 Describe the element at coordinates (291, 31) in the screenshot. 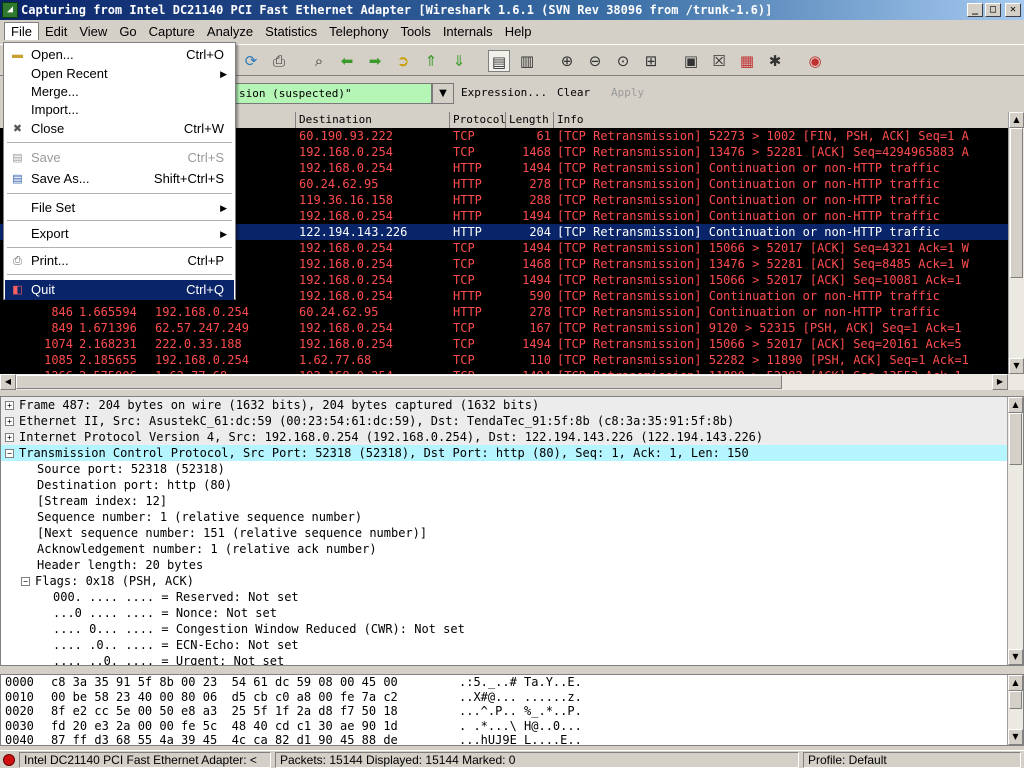

I see `menu-statistics: Statistics` at that location.